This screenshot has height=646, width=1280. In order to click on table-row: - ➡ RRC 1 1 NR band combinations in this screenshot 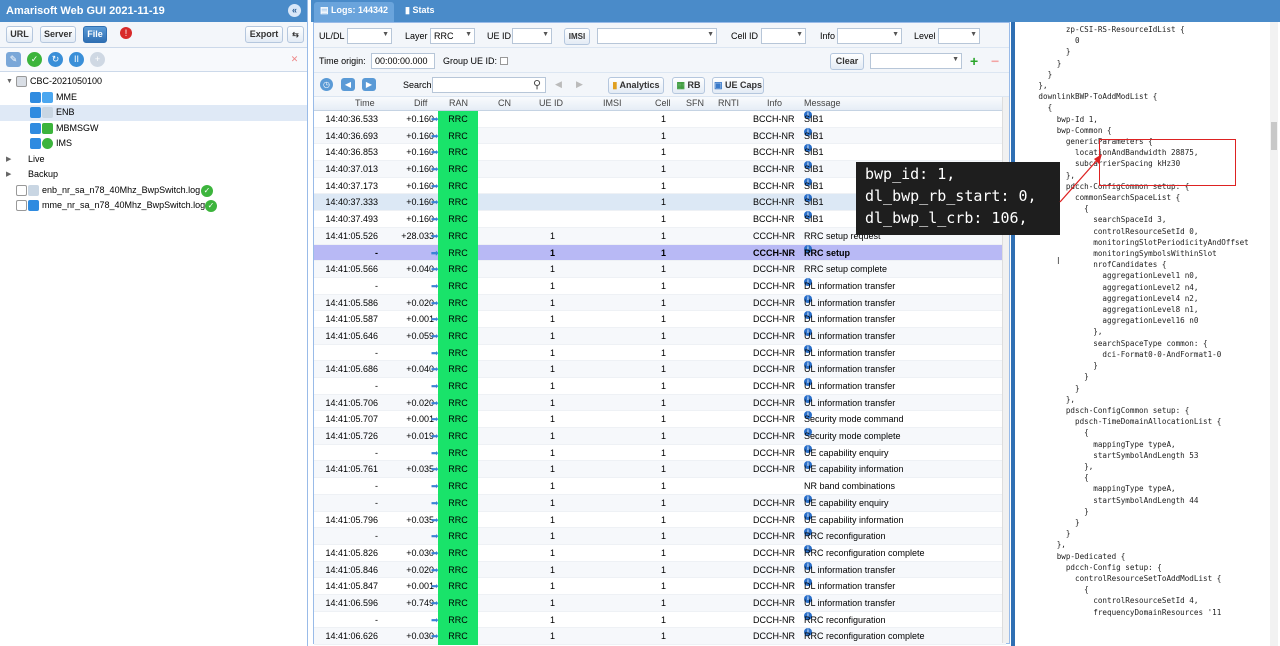, I will do `click(660, 486)`.